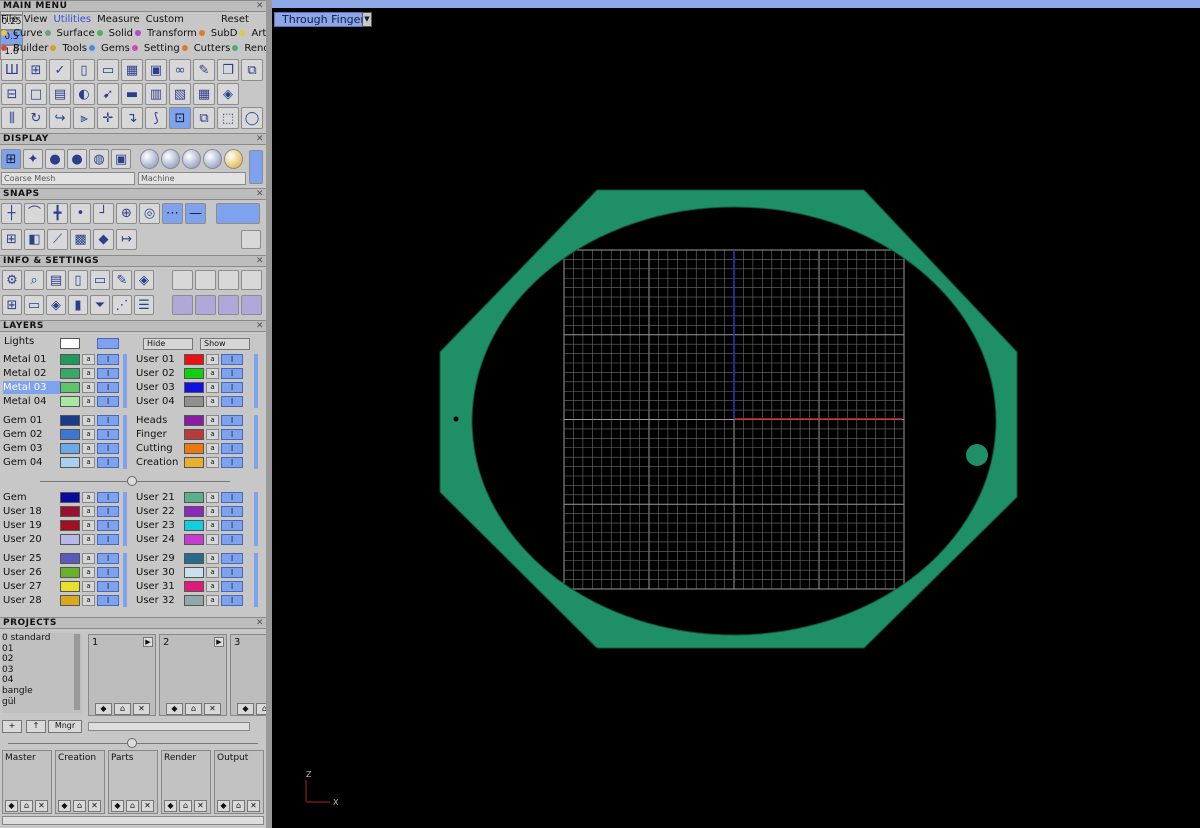 Image resolution: width=1200 pixels, height=828 pixels. I want to click on project-item: 0 standard, so click(42, 638).